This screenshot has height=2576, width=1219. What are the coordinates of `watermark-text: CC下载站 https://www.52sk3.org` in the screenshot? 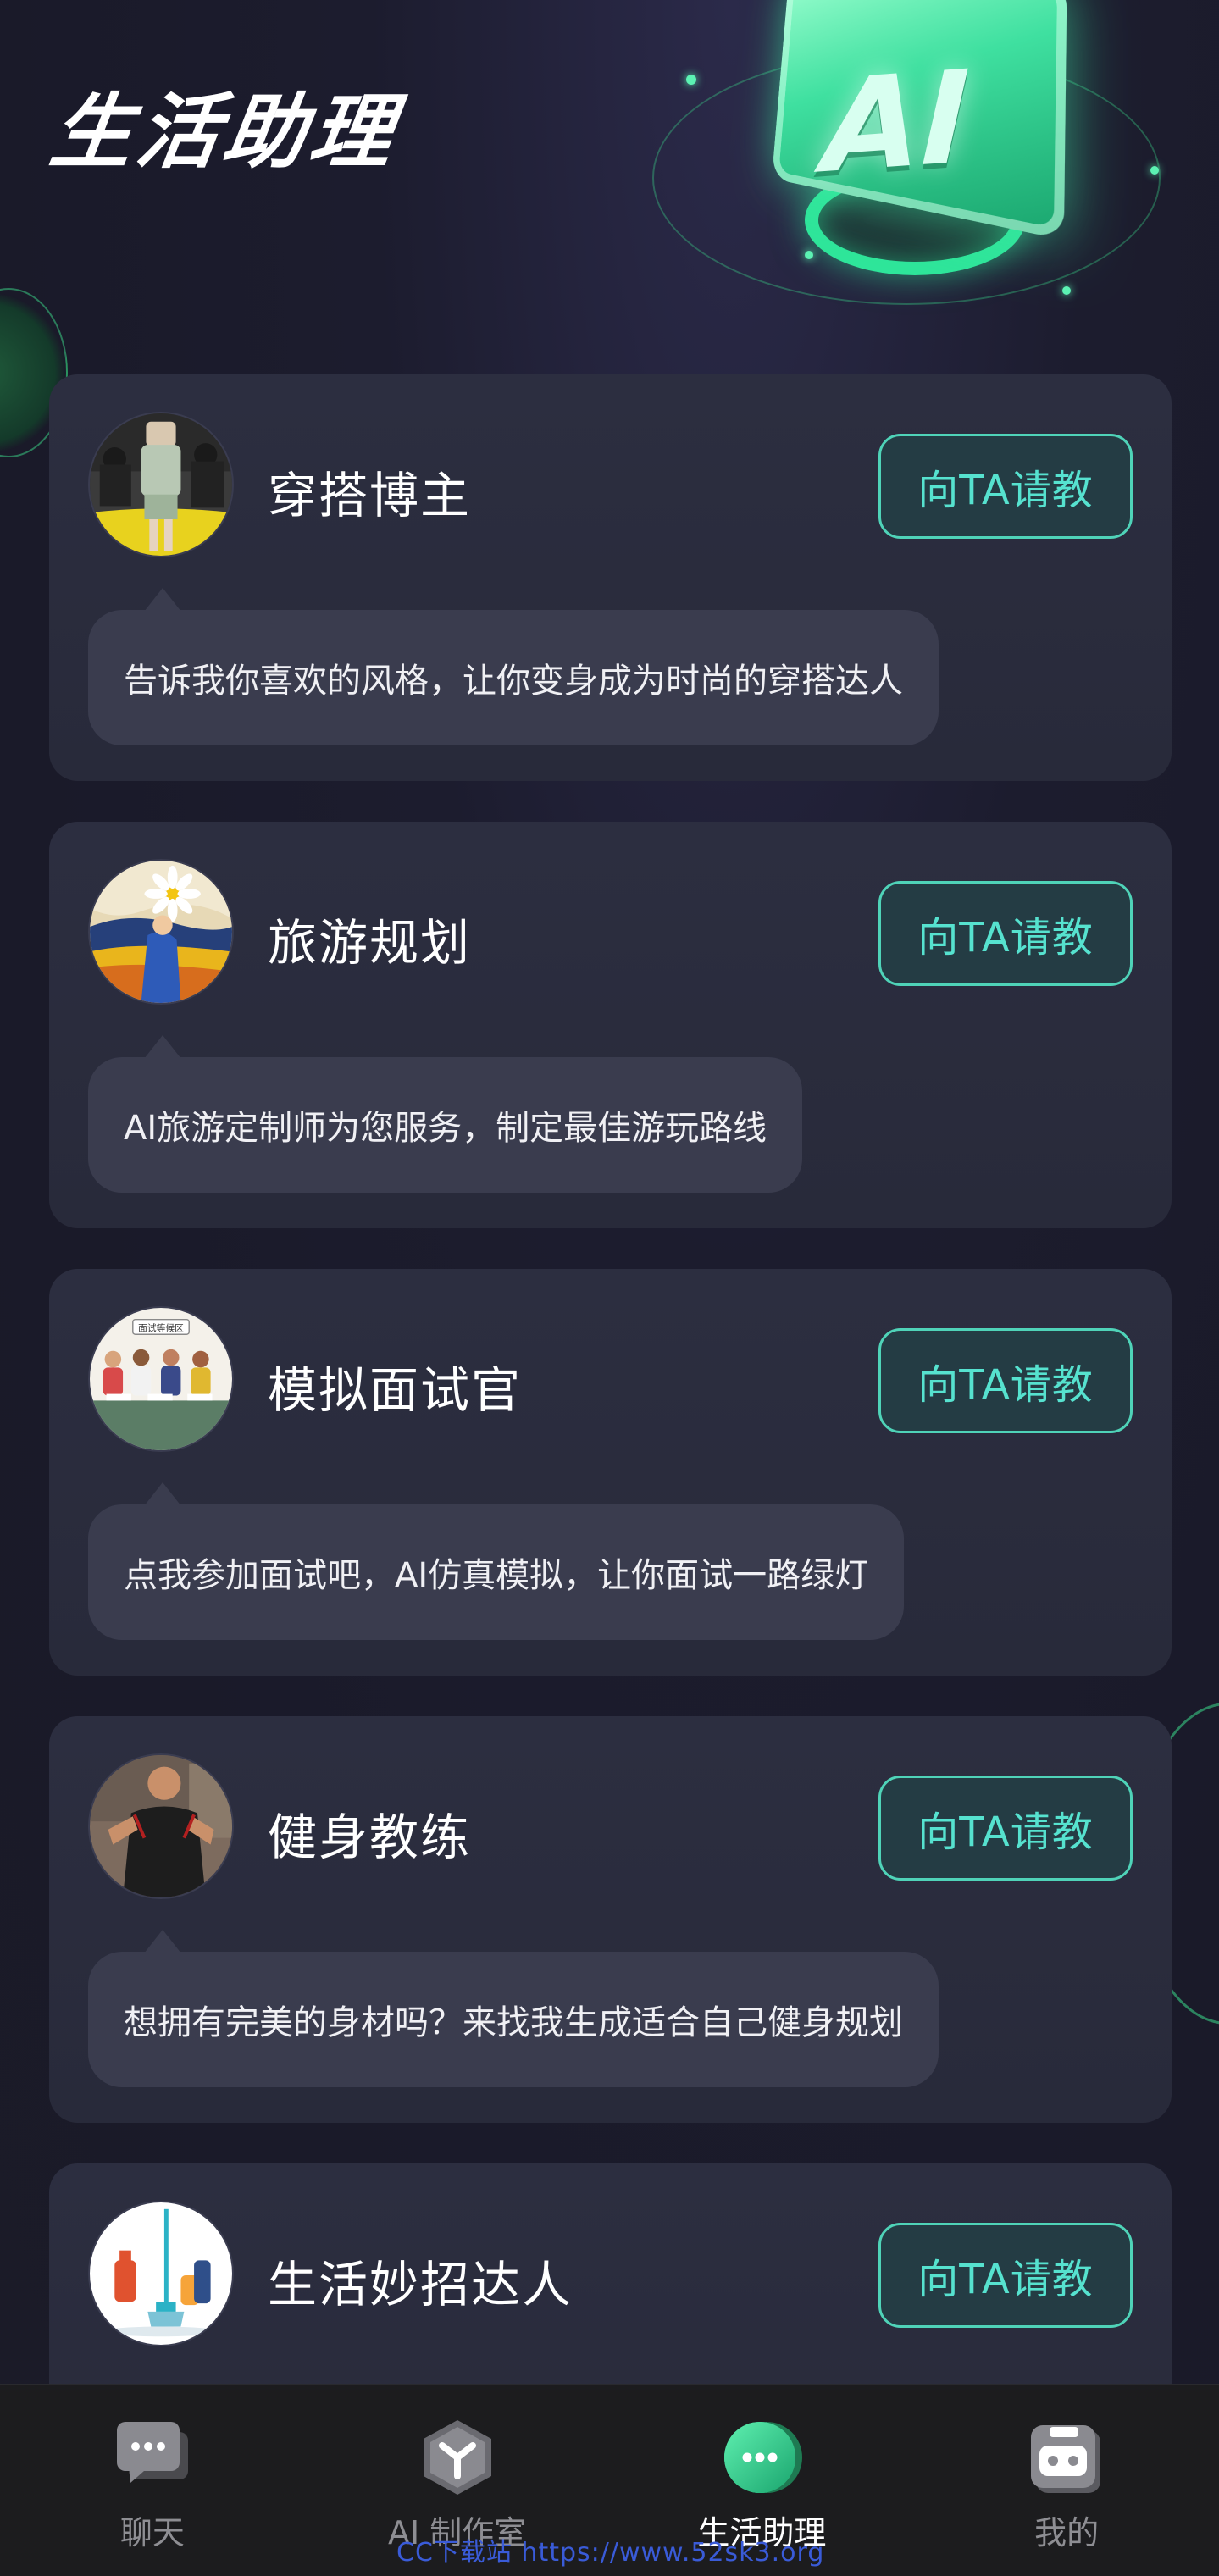 It's located at (610, 2553).